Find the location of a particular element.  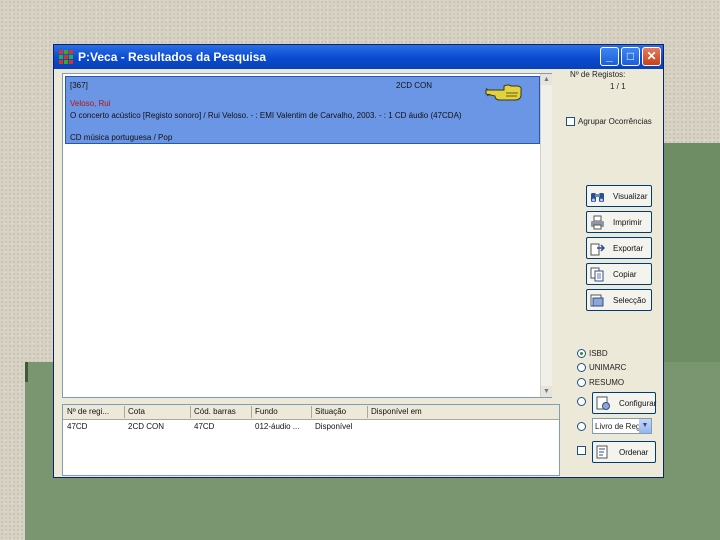

radio-livro is located at coordinates (581, 426).